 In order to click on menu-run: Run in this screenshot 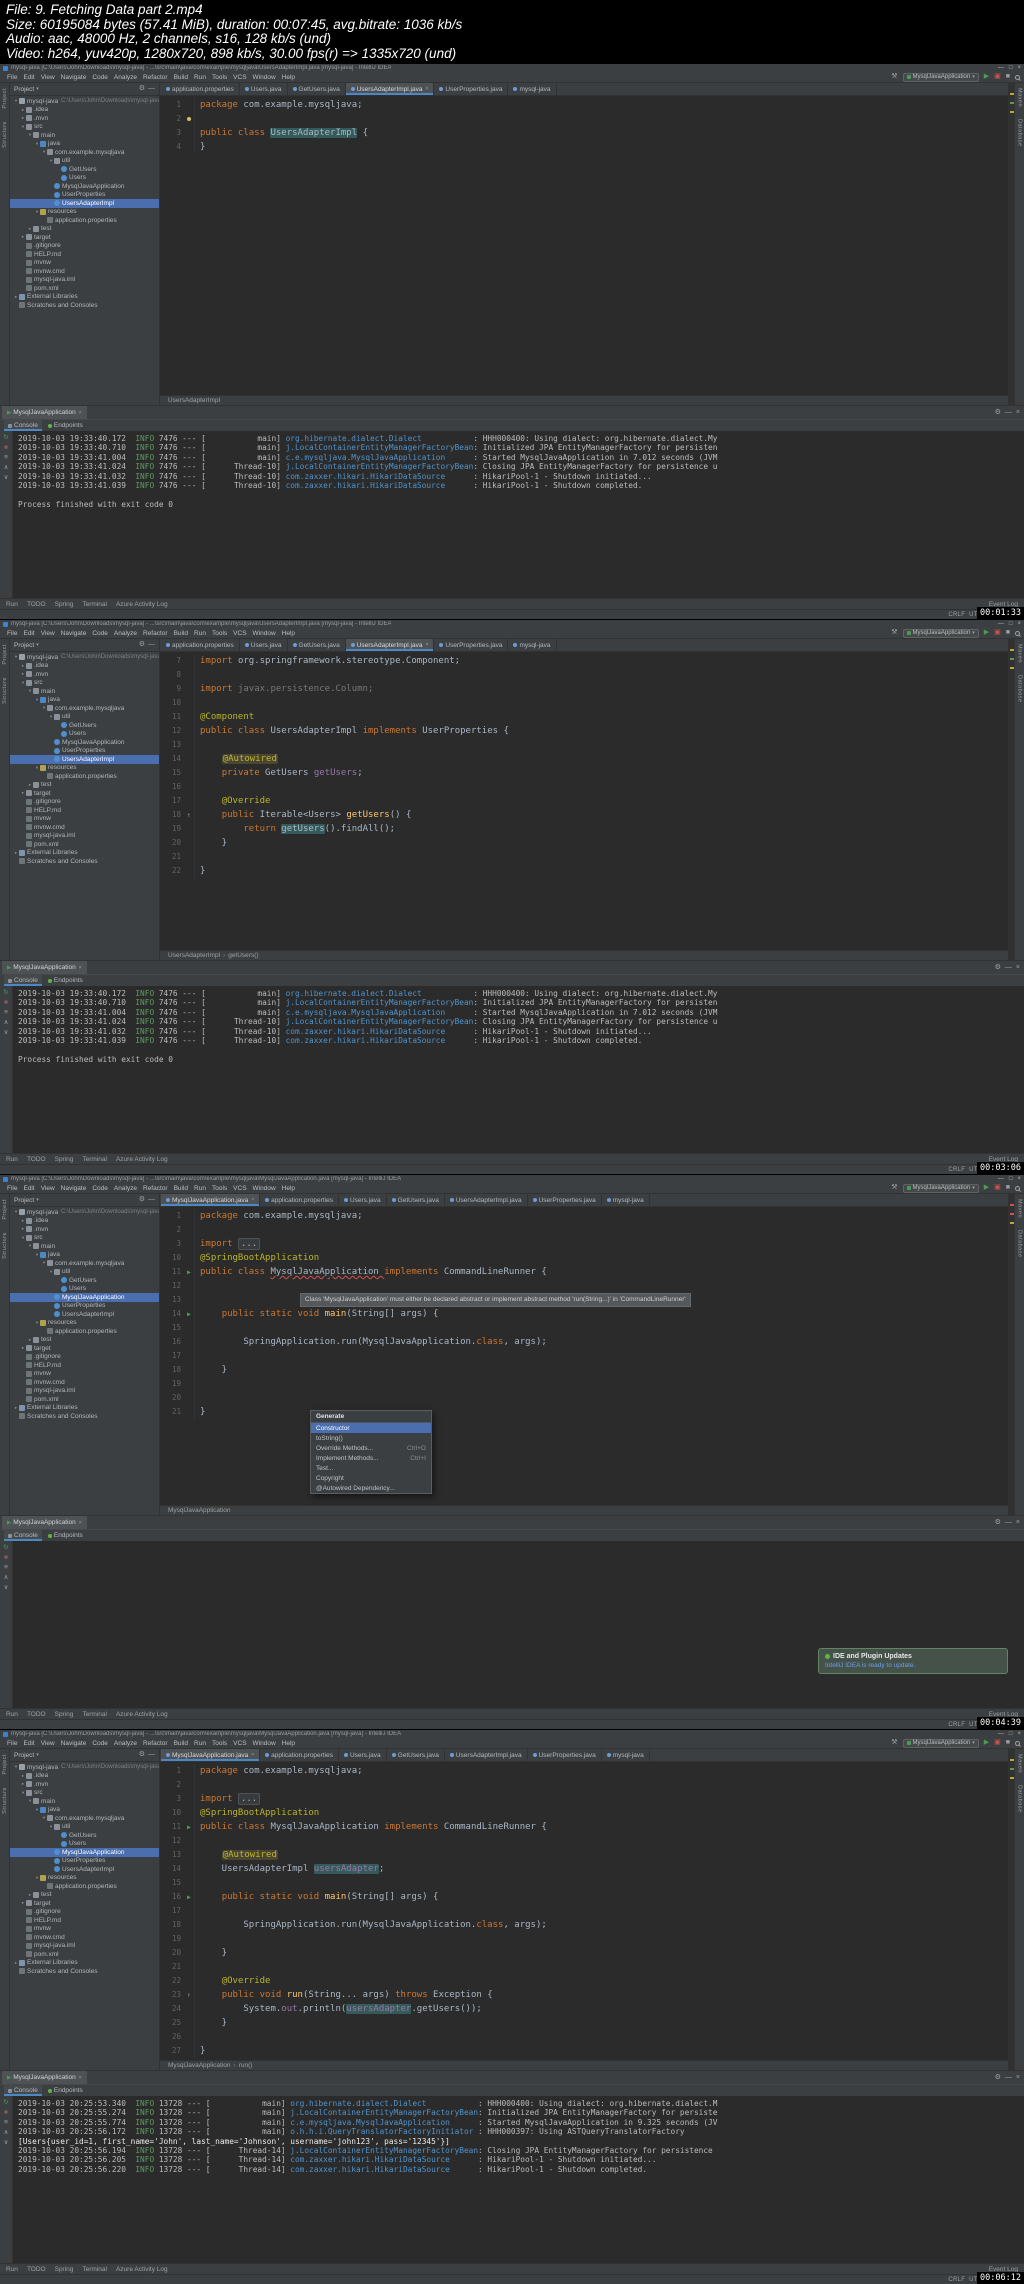, I will do `click(200, 1743)`.